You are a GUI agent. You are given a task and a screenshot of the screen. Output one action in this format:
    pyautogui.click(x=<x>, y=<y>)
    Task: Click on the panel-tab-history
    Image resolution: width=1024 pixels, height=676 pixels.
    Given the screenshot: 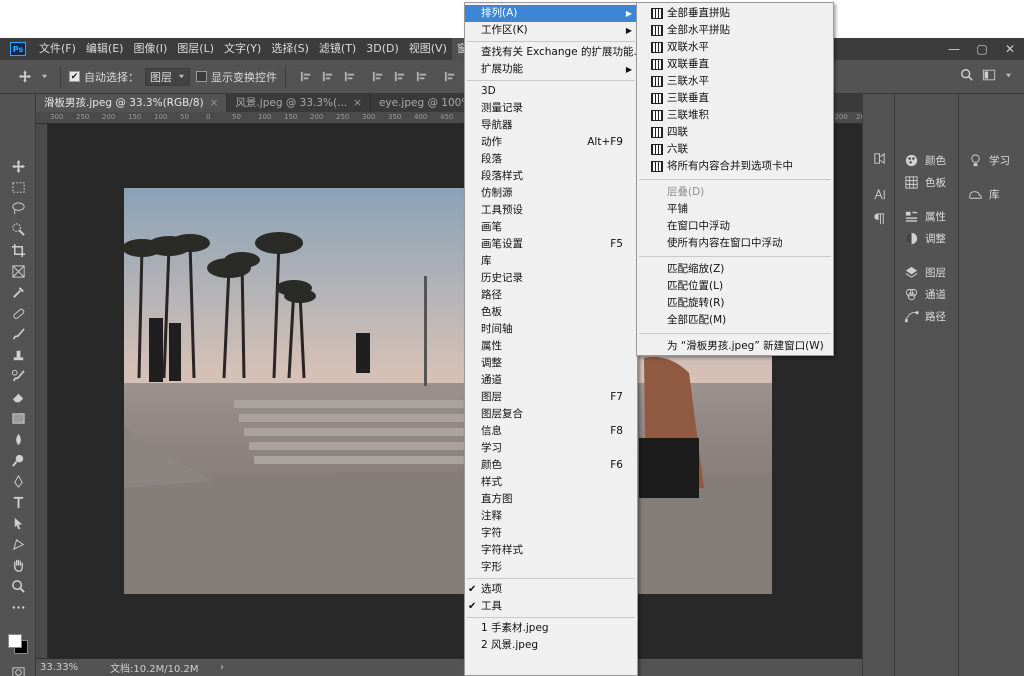 What is the action you would take?
    pyautogui.click(x=882, y=158)
    